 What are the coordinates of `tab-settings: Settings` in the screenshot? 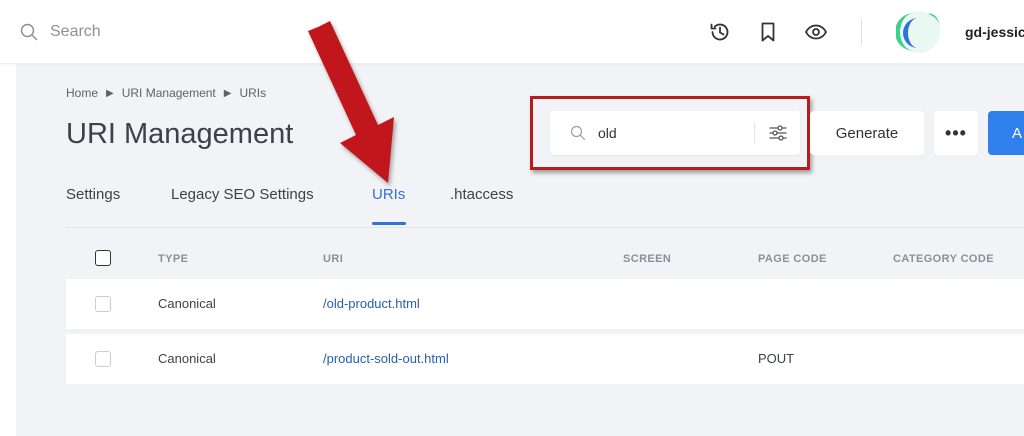 It's located at (93, 194).